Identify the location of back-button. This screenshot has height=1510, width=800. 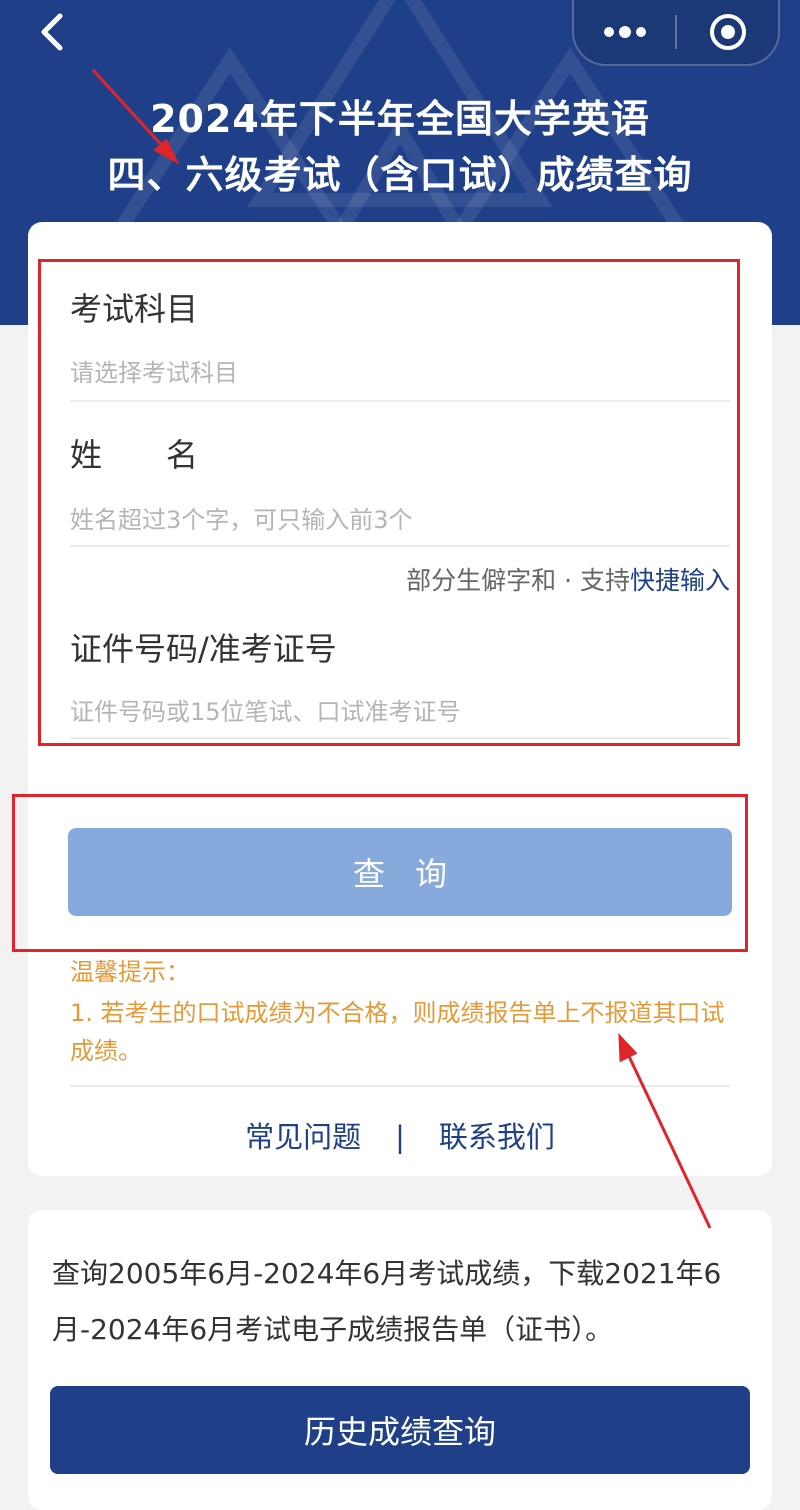
(52, 32).